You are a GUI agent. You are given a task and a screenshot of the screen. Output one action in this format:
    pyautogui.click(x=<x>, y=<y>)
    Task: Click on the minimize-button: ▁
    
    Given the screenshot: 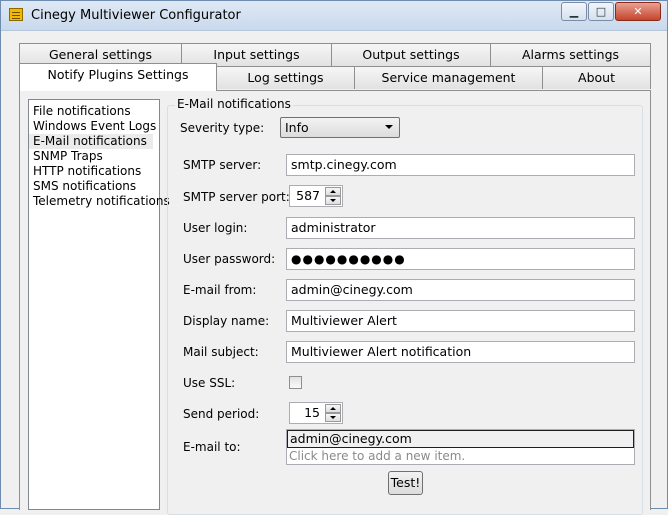 What is the action you would take?
    pyautogui.click(x=574, y=11)
    